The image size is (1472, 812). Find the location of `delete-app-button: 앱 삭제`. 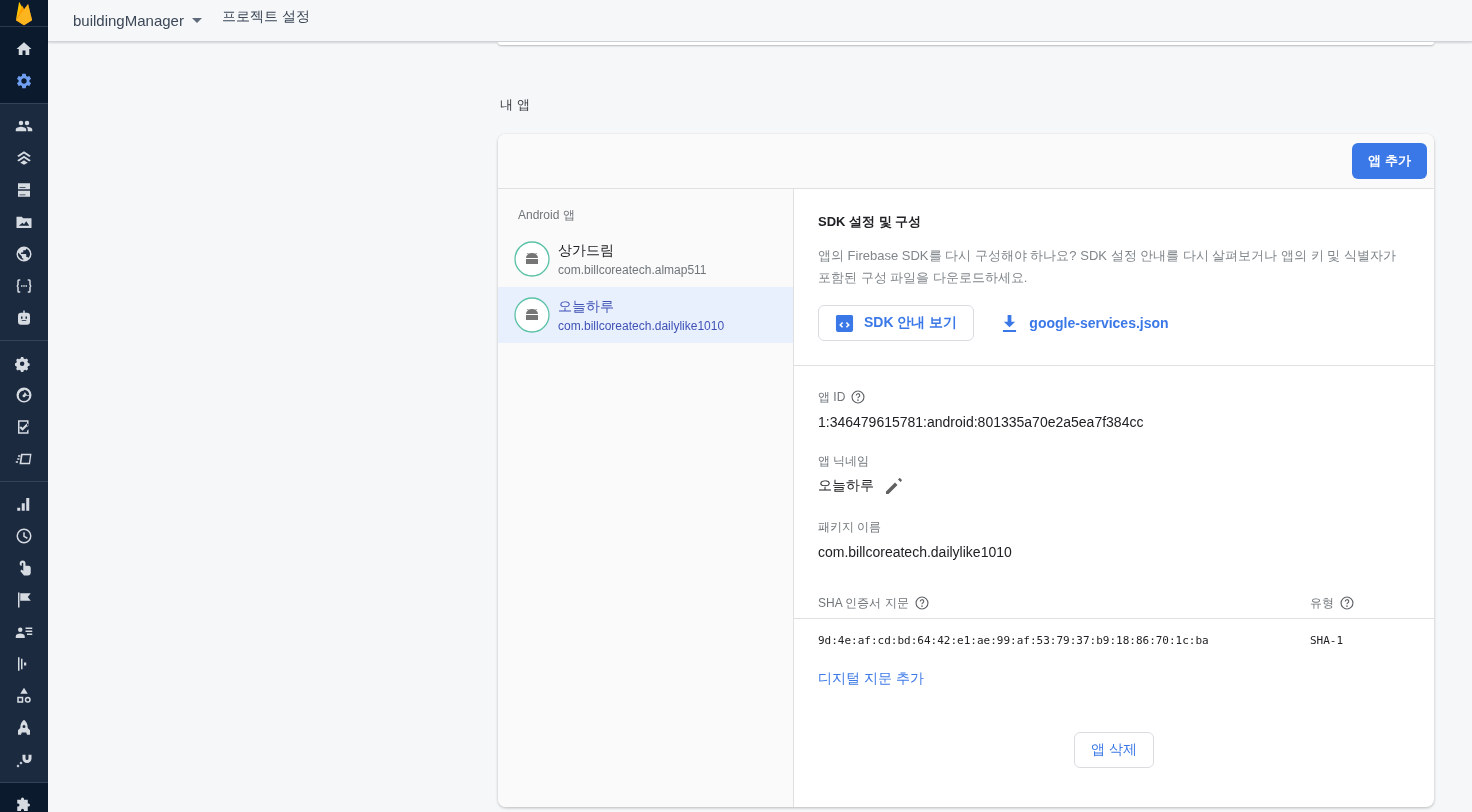

delete-app-button: 앱 삭제 is located at coordinates (1114, 750).